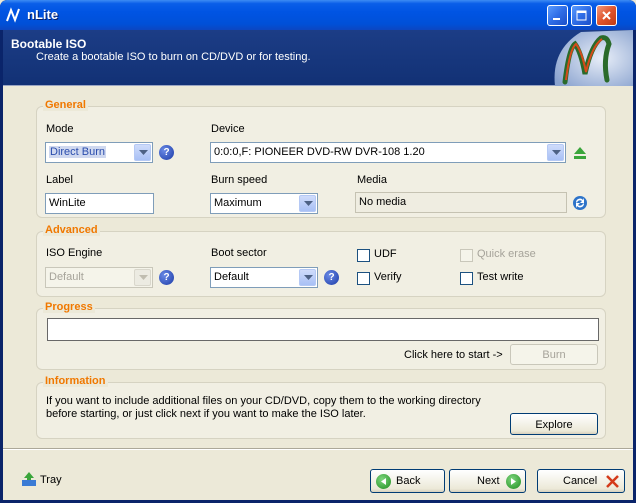  I want to click on iso-engine-label: ISO Engine, so click(74, 253).